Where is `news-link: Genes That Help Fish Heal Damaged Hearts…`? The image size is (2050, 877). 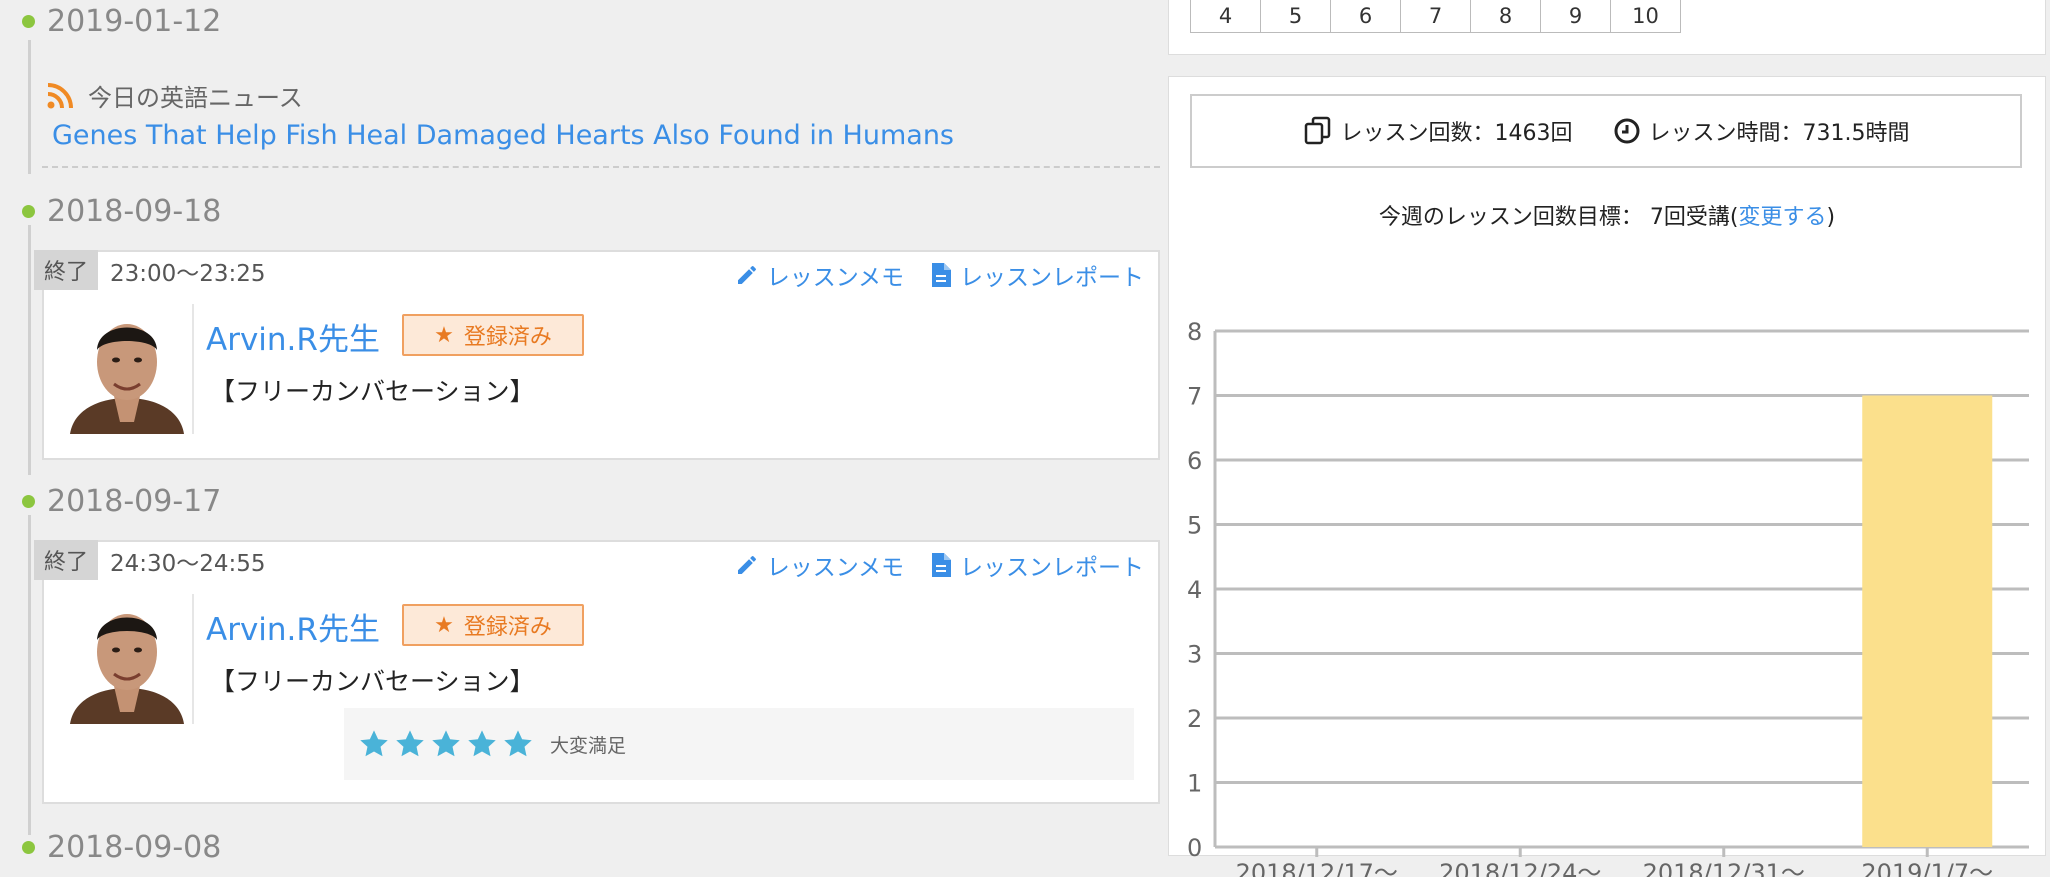
news-link: Genes That Help Fish Heal Damaged Hearts… is located at coordinates (503, 135).